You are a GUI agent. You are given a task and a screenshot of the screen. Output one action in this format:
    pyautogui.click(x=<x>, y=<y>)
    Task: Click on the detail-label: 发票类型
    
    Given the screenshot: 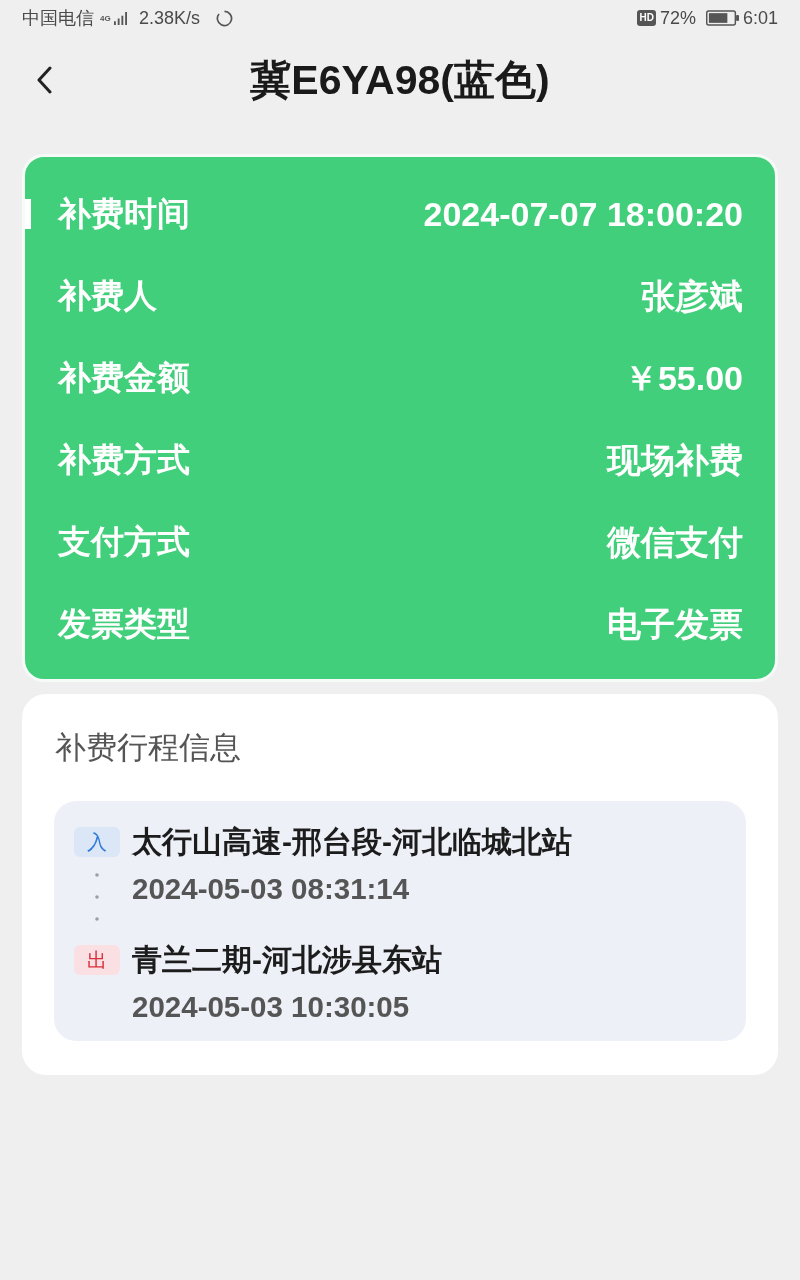 What is the action you would take?
    pyautogui.click(x=124, y=624)
    